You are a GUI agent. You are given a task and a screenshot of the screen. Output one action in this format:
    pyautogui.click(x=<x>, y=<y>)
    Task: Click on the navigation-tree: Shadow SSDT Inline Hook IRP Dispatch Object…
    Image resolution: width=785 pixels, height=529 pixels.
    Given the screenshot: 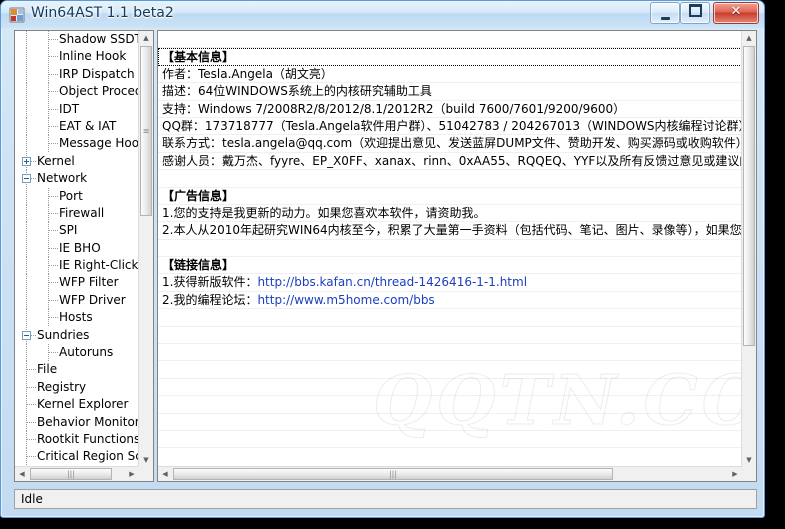 What is the action you would take?
    pyautogui.click(x=77, y=256)
    